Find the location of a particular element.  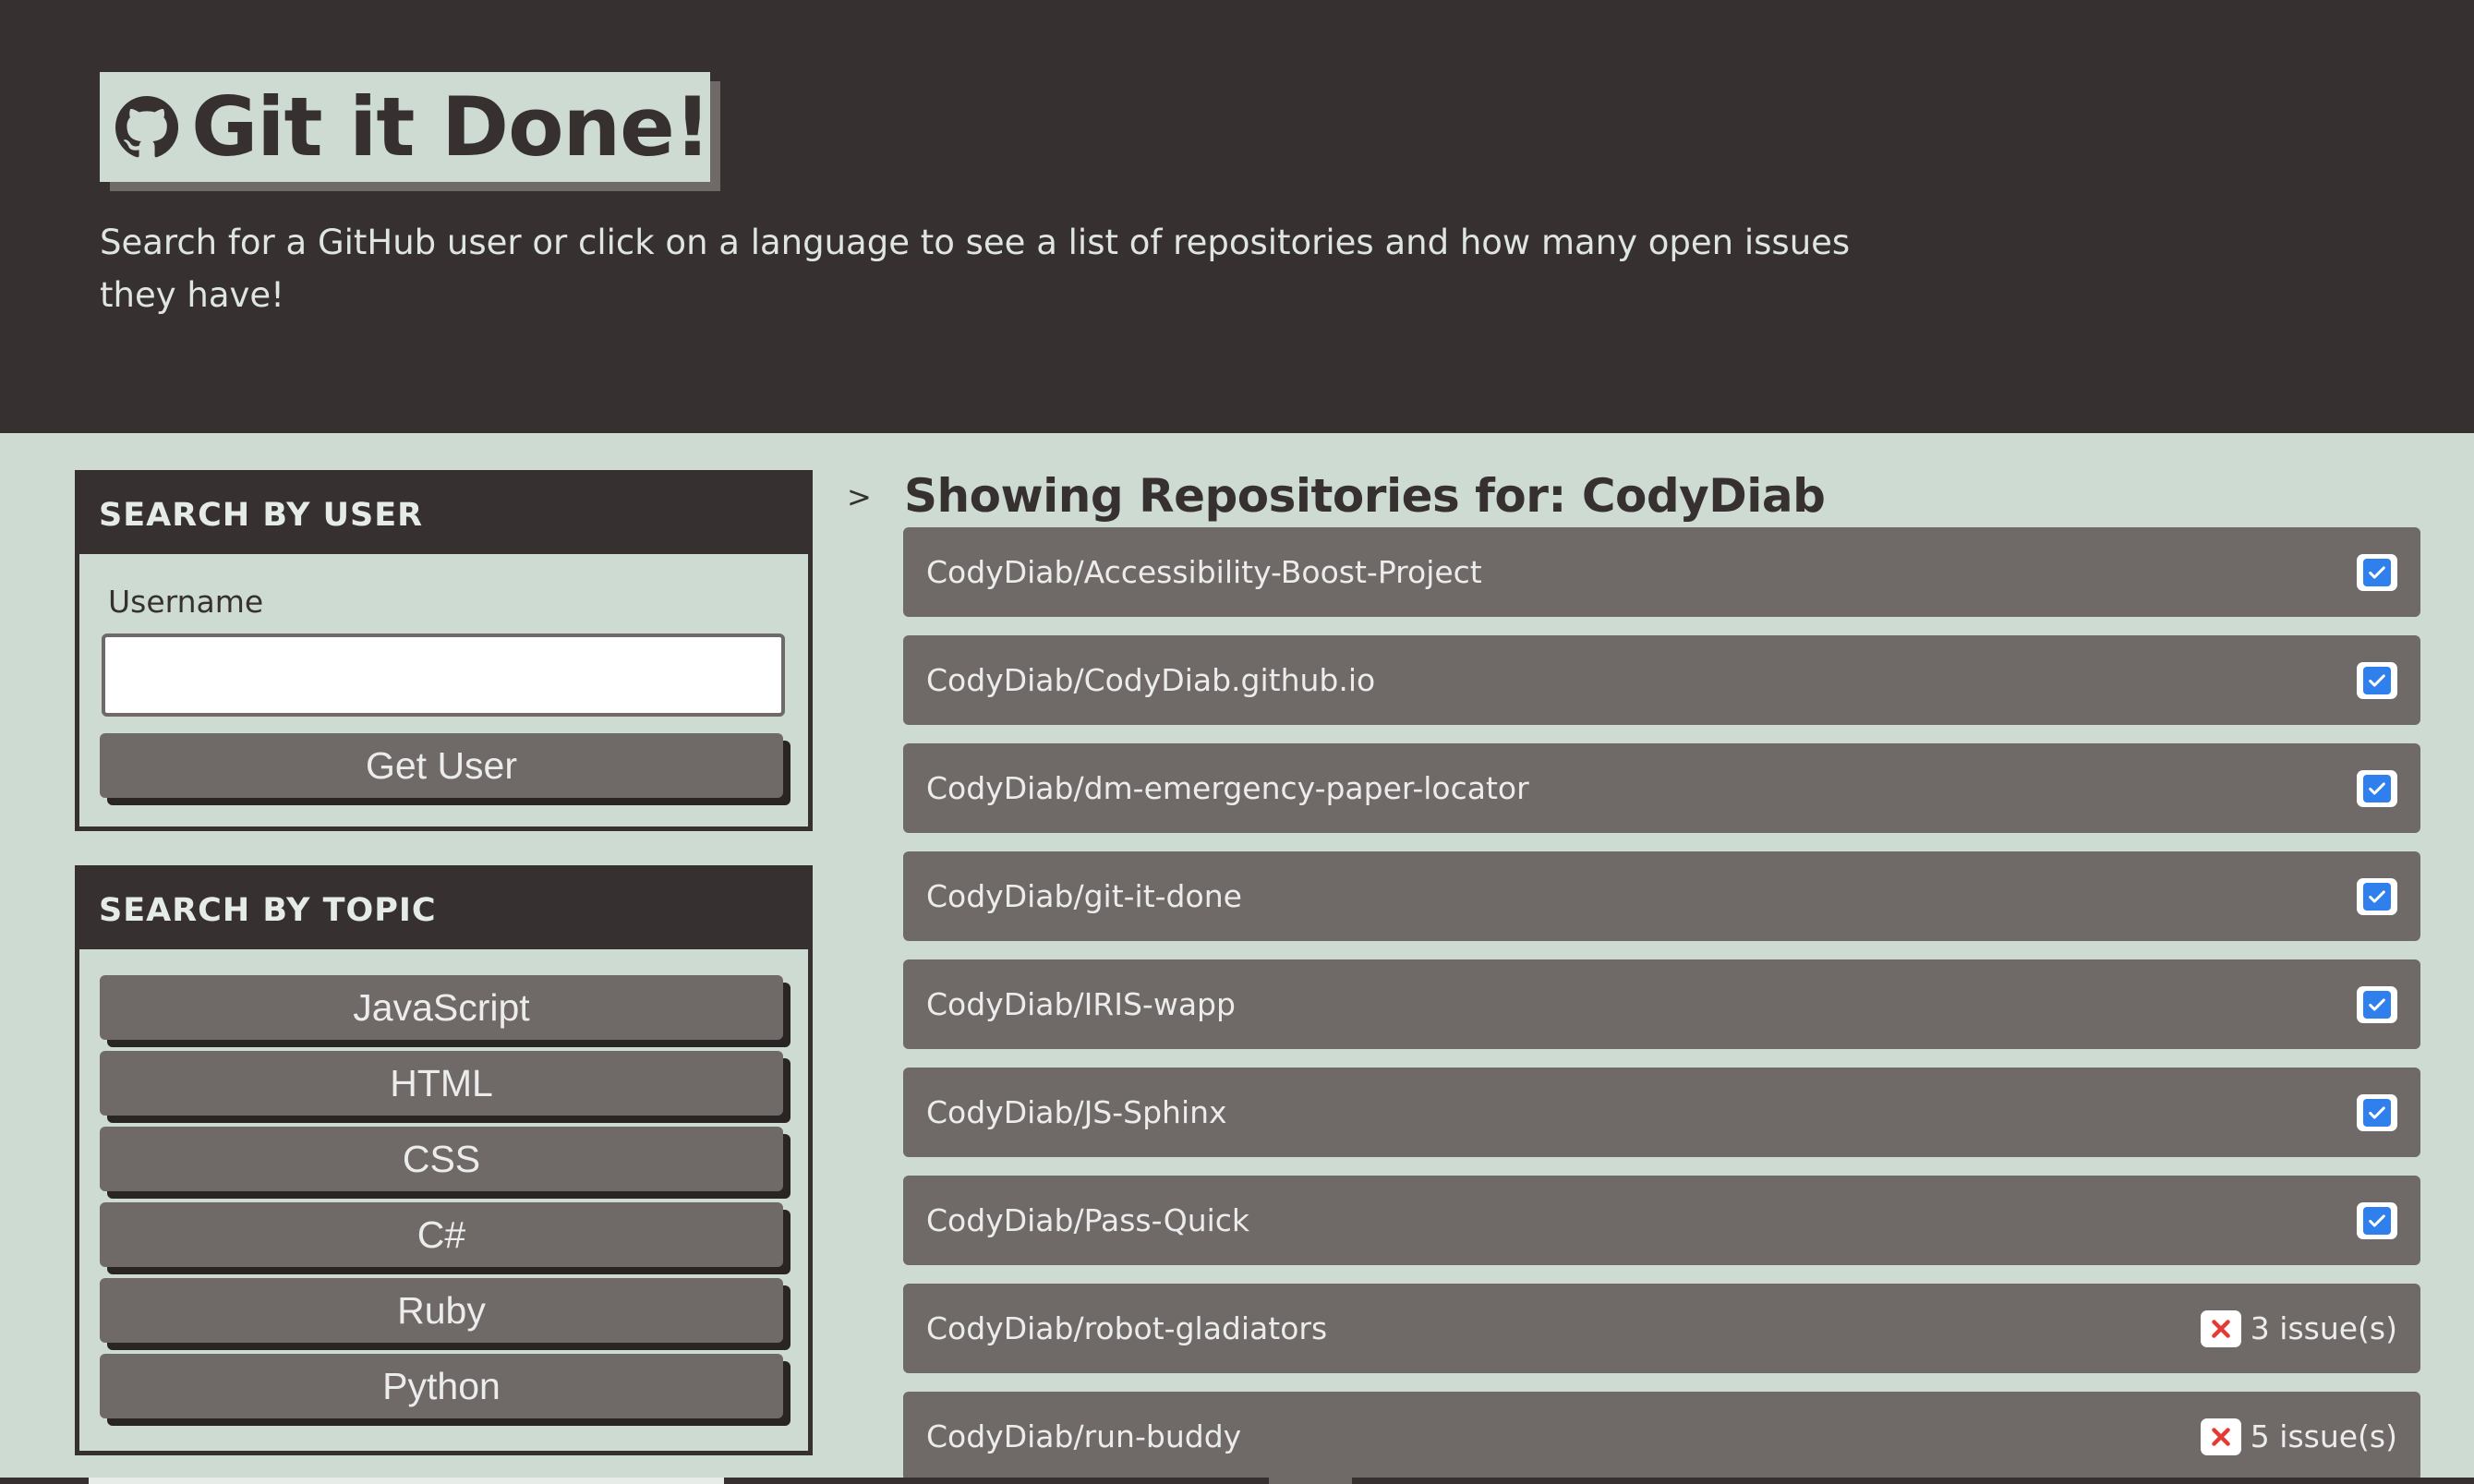

horizontal-scrollbar is located at coordinates (1237, 1481).